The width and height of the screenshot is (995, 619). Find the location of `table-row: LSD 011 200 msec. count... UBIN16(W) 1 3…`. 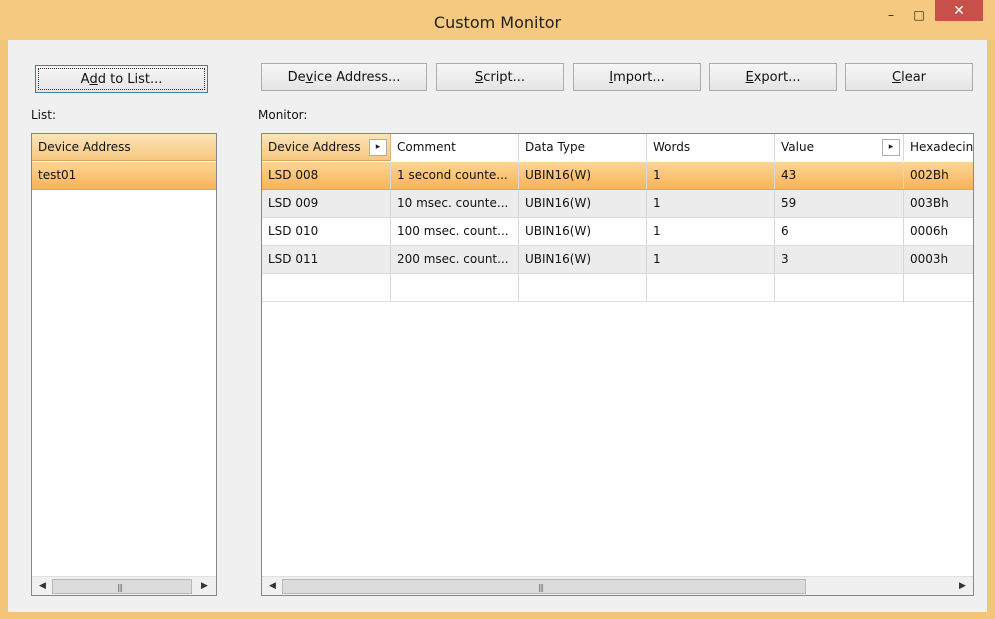

table-row: LSD 011 200 msec. count... UBIN16(W) 1 3… is located at coordinates (617, 260).